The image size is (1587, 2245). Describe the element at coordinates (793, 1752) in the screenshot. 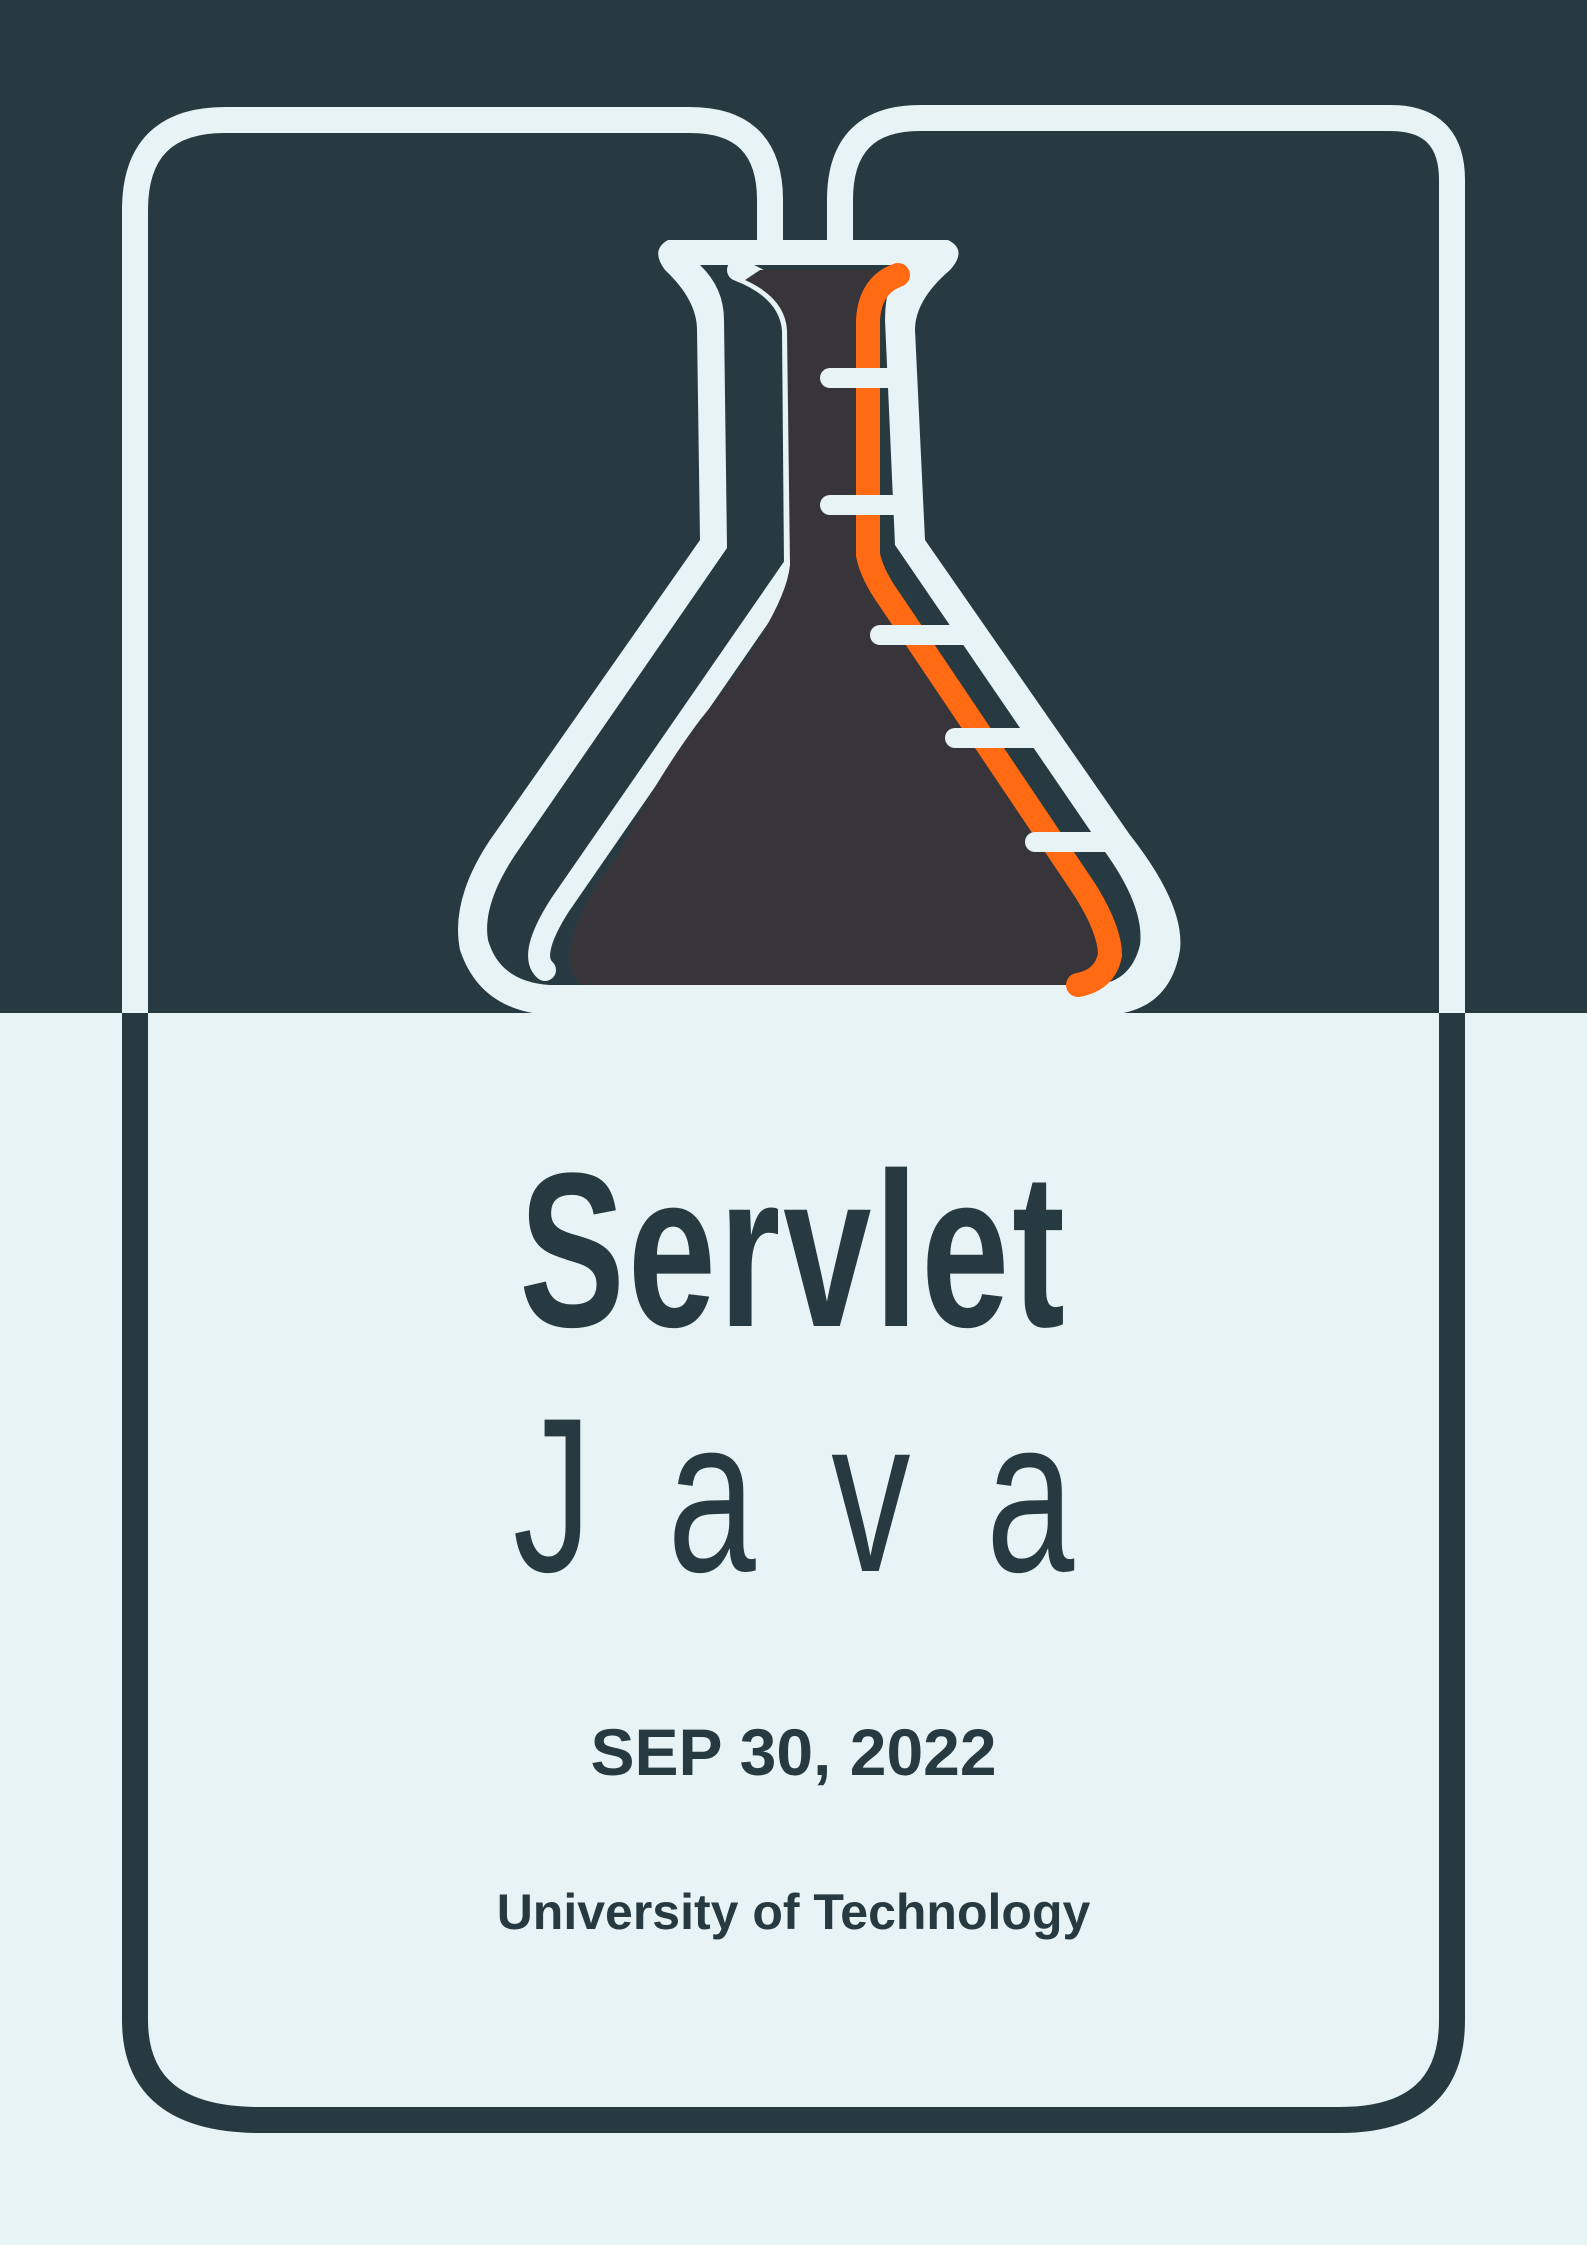

I see `event-date: SEP 30, 2022` at that location.